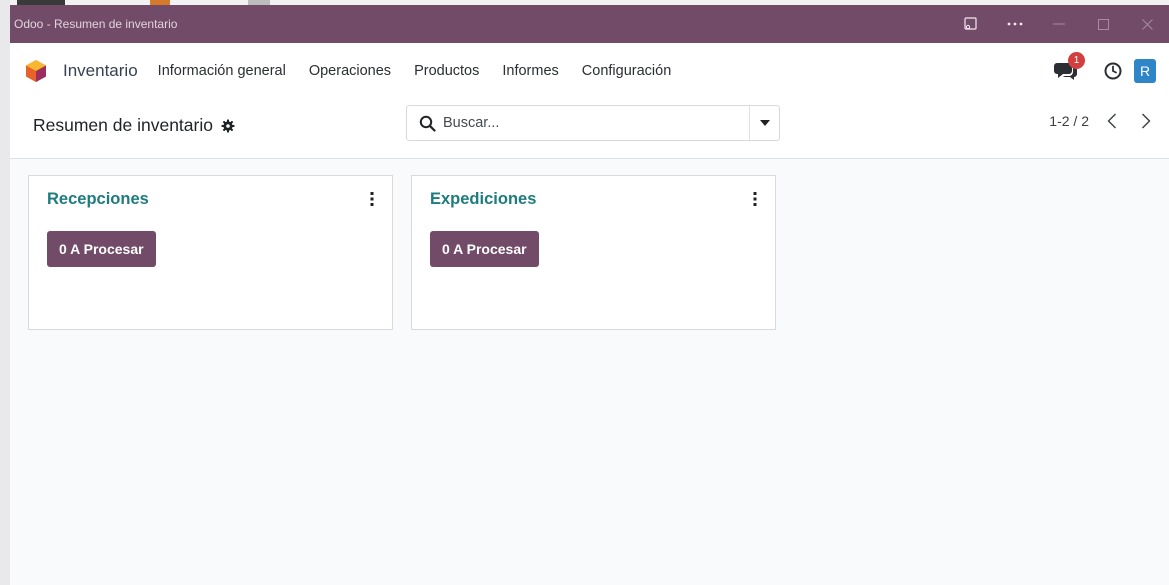 Image resolution: width=1169 pixels, height=585 pixels. I want to click on control-panel: Resumen de inventario Buscar... 1-2 / 2, so click(589, 129).